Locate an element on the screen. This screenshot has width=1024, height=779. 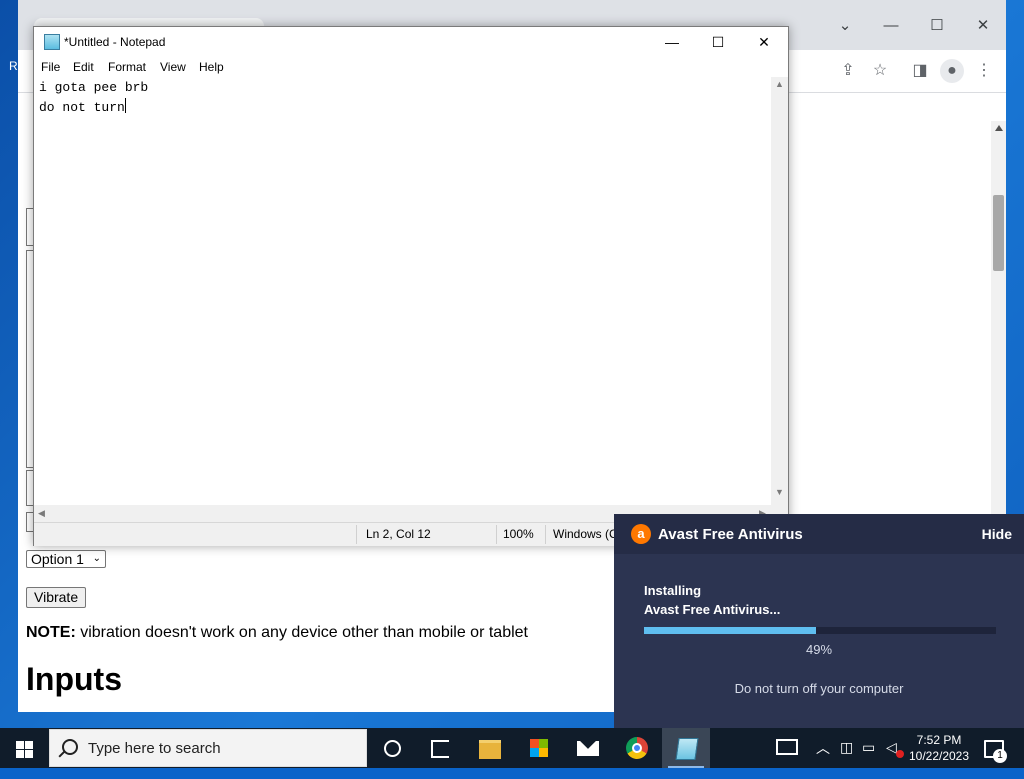
status-encoding: Windows (C is located at coordinates (585, 534).